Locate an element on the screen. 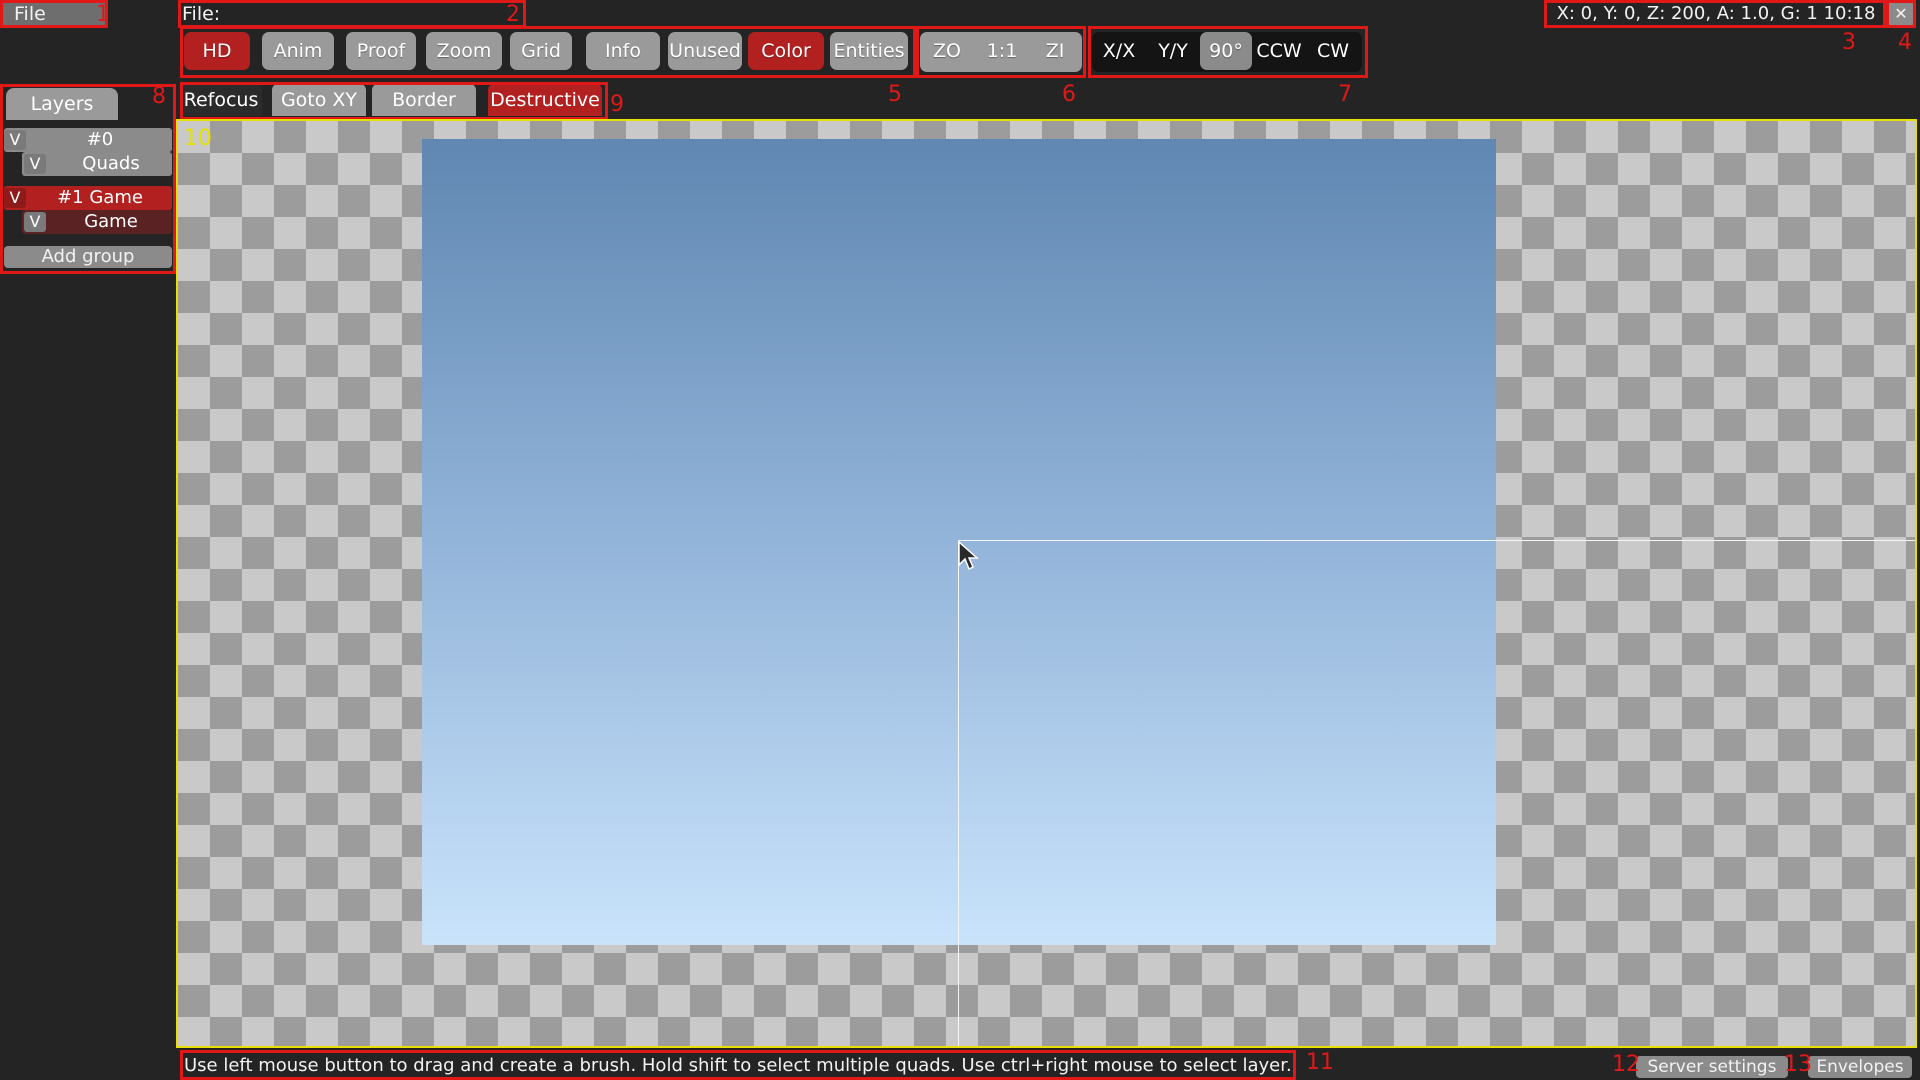 This screenshot has height=1080, width=1920. border-button: Border is located at coordinates (424, 100).